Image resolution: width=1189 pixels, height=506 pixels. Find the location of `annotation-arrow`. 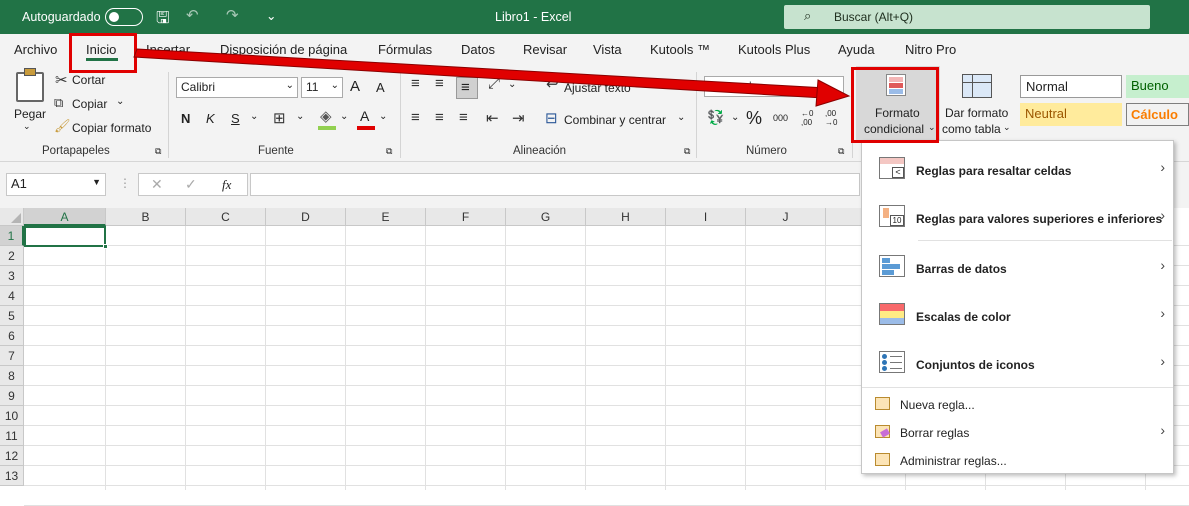

annotation-arrow is located at coordinates (492, 77).